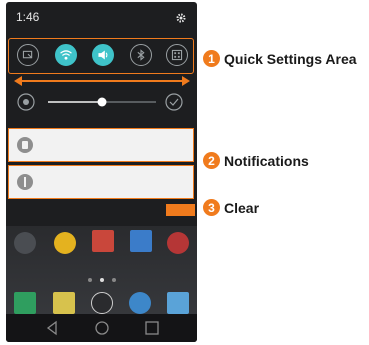 The height and width of the screenshot is (345, 369). Describe the element at coordinates (102, 81) in the screenshot. I see `swipe-arrow-icon` at that location.